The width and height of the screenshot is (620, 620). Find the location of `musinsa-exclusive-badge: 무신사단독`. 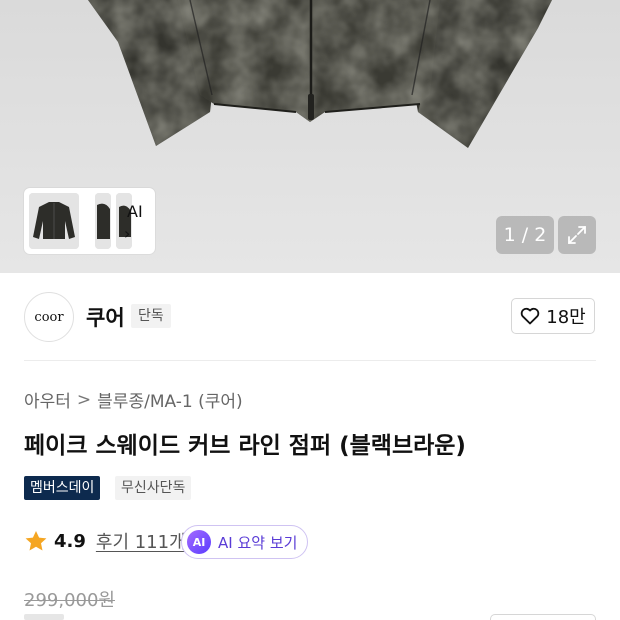

musinsa-exclusive-badge: 무신사단독 is located at coordinates (153, 488).